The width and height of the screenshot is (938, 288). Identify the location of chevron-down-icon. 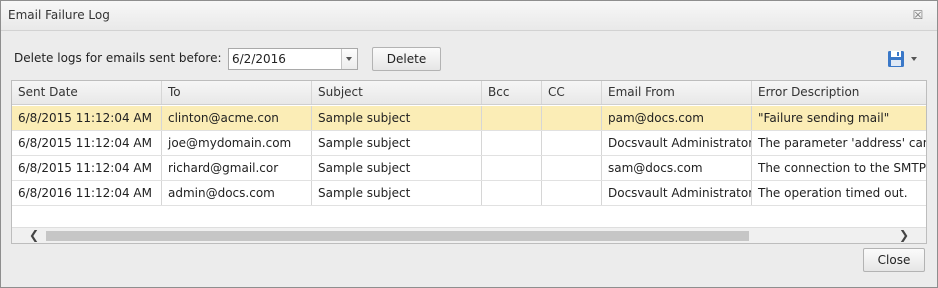
(349, 59).